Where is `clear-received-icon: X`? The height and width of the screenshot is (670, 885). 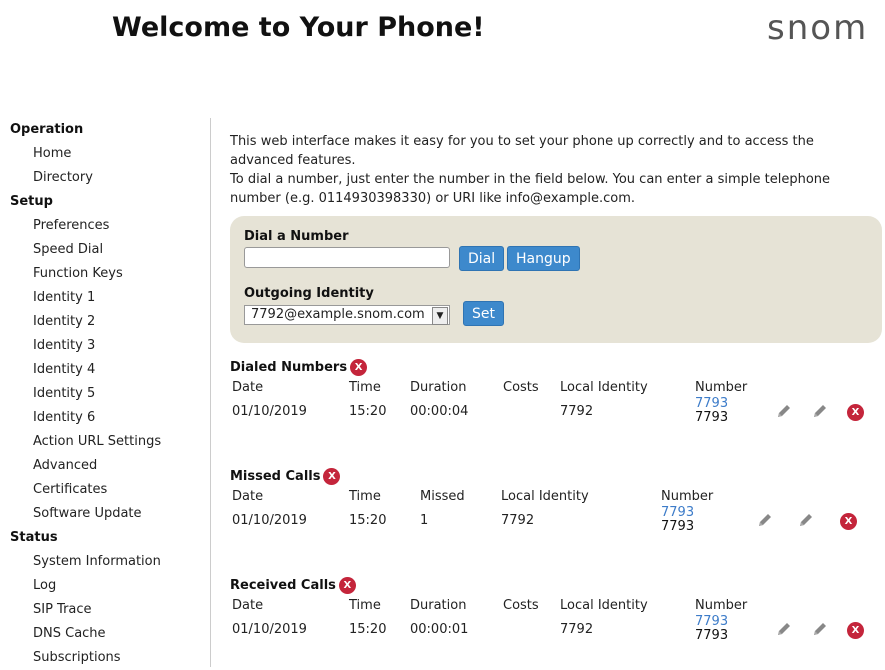
clear-received-icon: X is located at coordinates (347, 585).